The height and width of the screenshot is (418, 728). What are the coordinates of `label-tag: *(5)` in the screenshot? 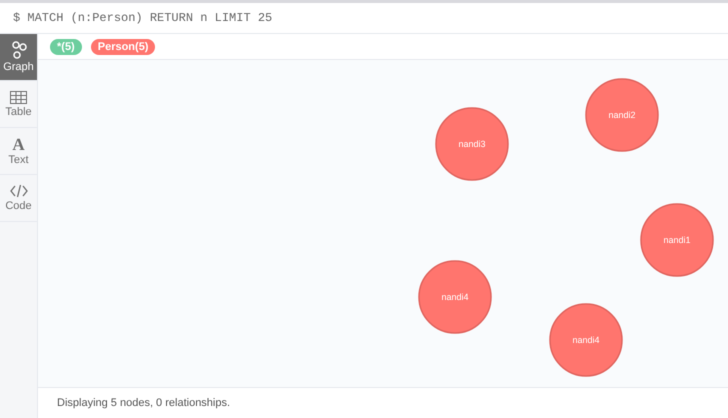 It's located at (66, 46).